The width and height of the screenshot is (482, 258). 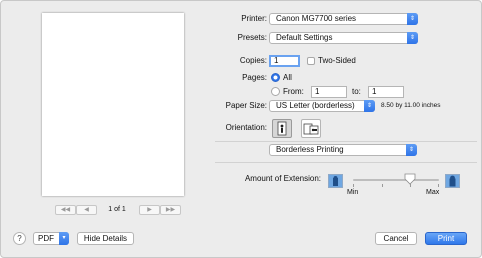 I want to click on presets-label: Presets:, so click(x=252, y=37).